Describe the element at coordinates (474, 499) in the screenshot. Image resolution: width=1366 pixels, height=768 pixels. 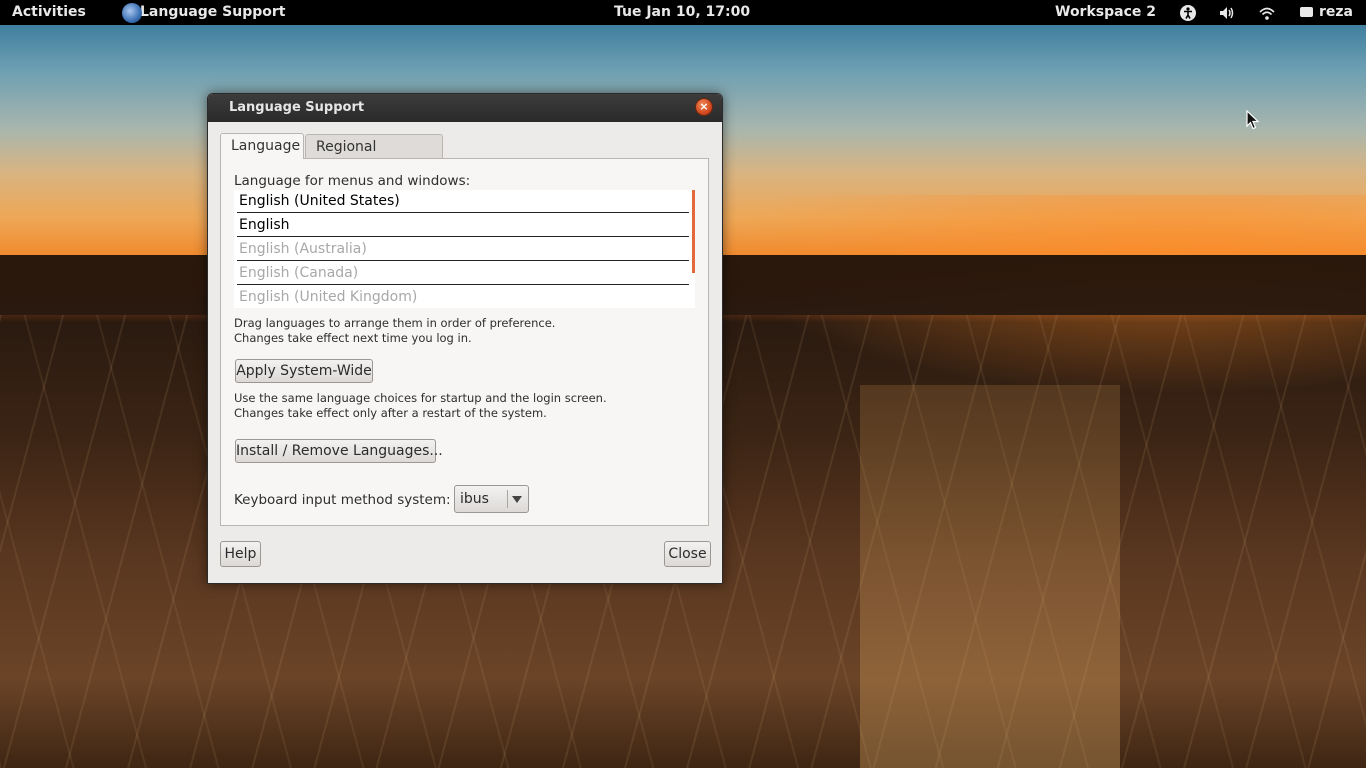
I see `keyboard-input-method-value: ibus` at that location.